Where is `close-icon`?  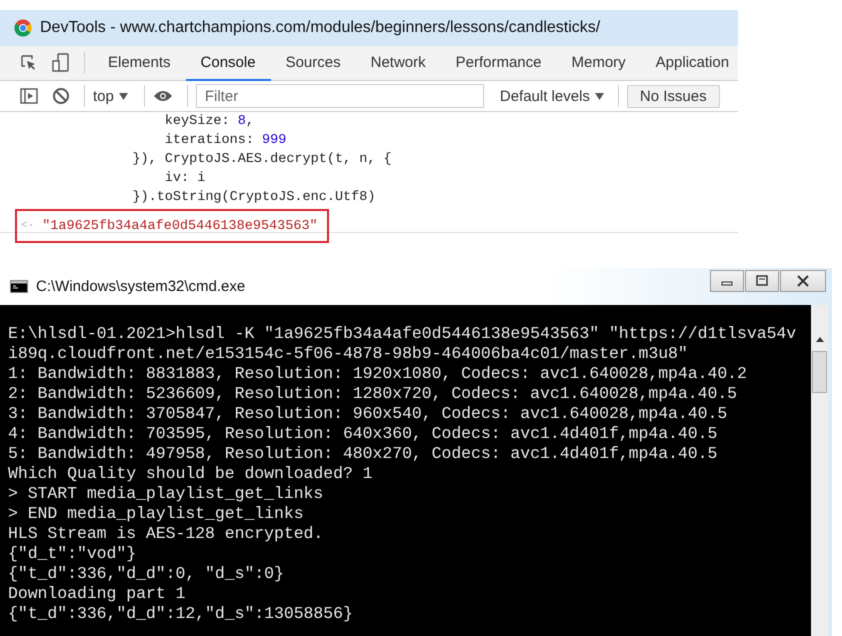 close-icon is located at coordinates (803, 281).